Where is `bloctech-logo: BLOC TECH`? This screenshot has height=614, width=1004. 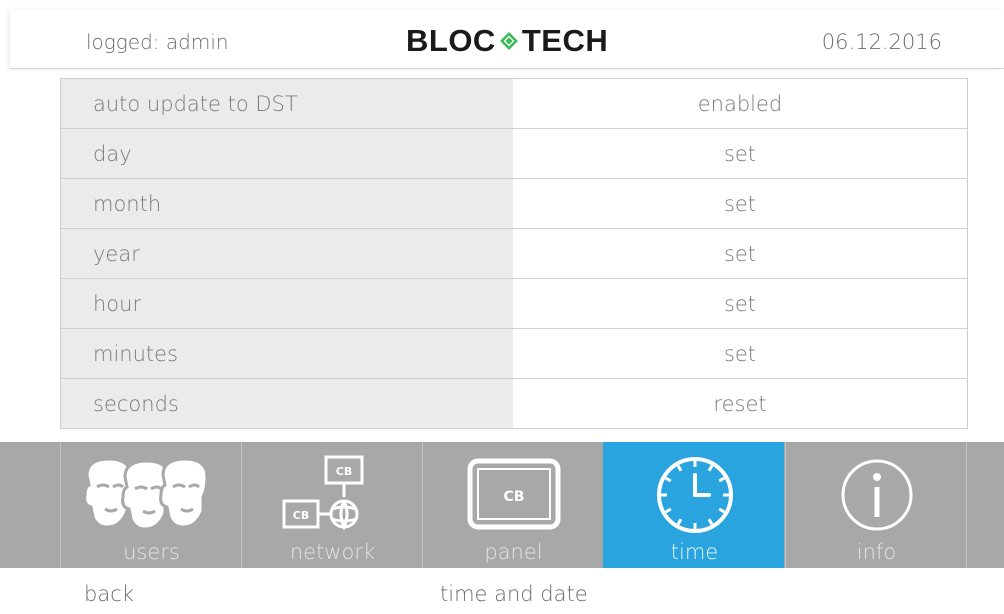 bloctech-logo: BLOC TECH is located at coordinates (507, 40).